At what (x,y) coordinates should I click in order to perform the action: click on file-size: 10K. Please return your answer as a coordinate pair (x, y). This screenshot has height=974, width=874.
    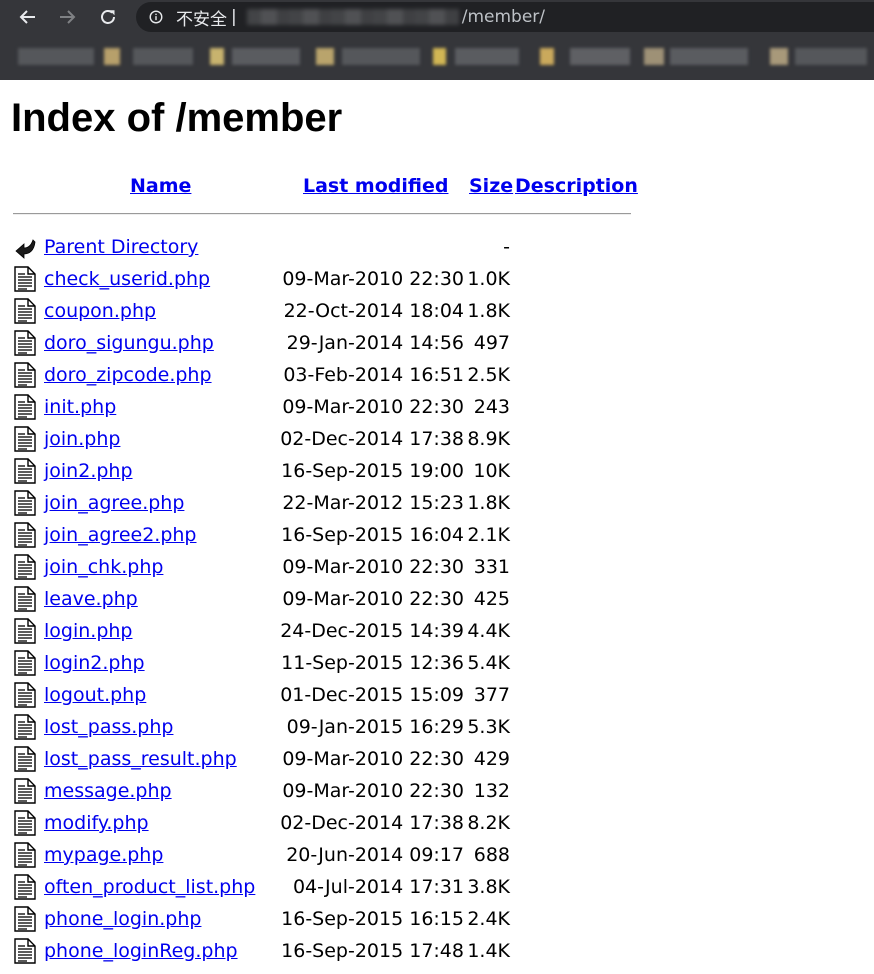
    Looking at the image, I should click on (491, 471).